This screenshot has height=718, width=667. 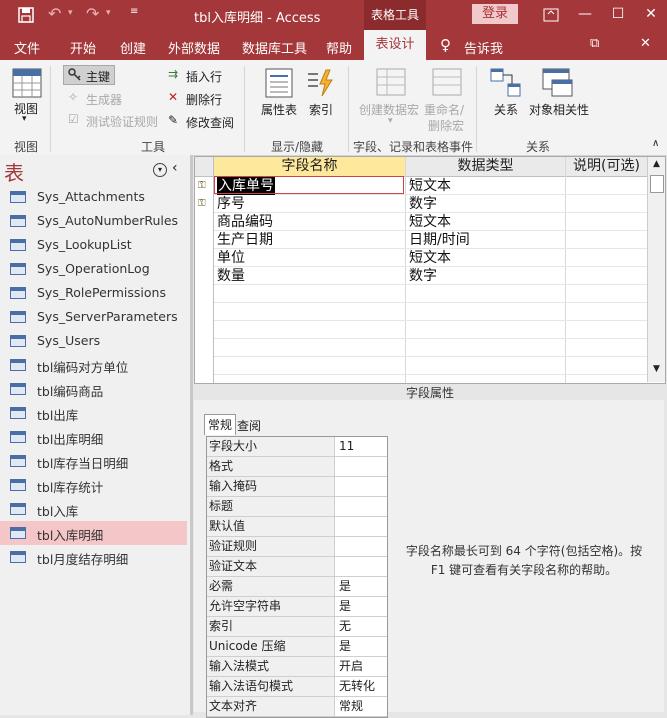 What do you see at coordinates (26, 15) in the screenshot?
I see `save-icon` at bounding box center [26, 15].